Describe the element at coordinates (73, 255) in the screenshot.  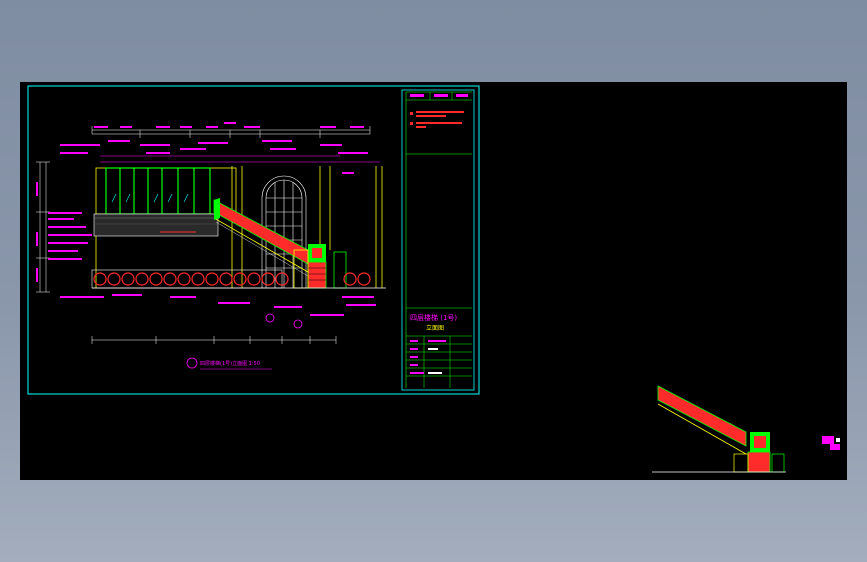
I see `left-annotations` at that location.